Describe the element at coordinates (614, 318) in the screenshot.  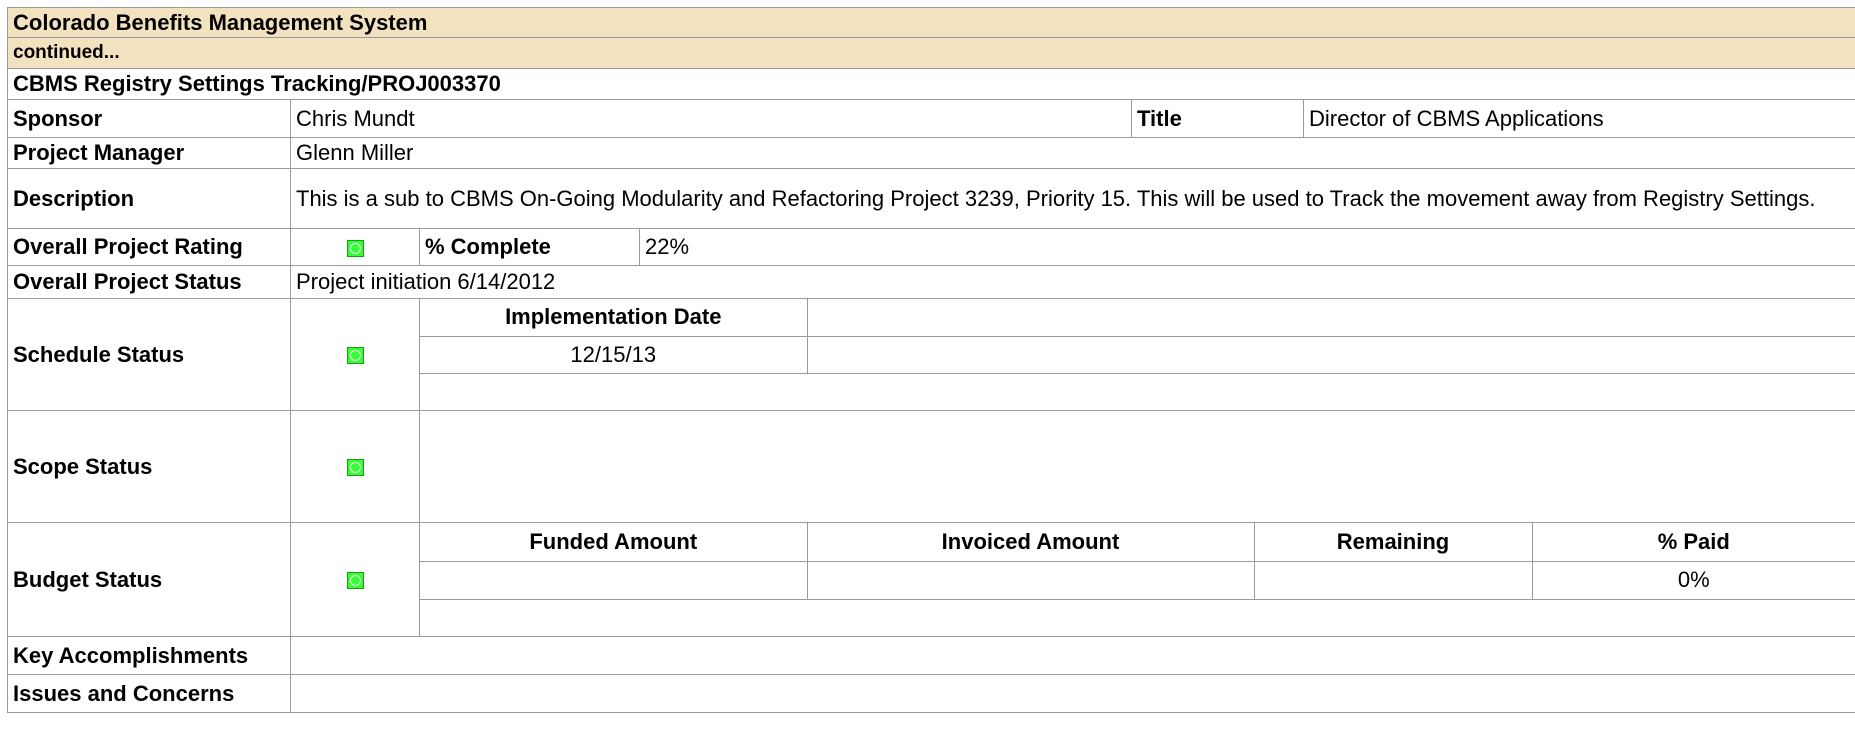
I see `impl-date-header: Implementation Date` at that location.